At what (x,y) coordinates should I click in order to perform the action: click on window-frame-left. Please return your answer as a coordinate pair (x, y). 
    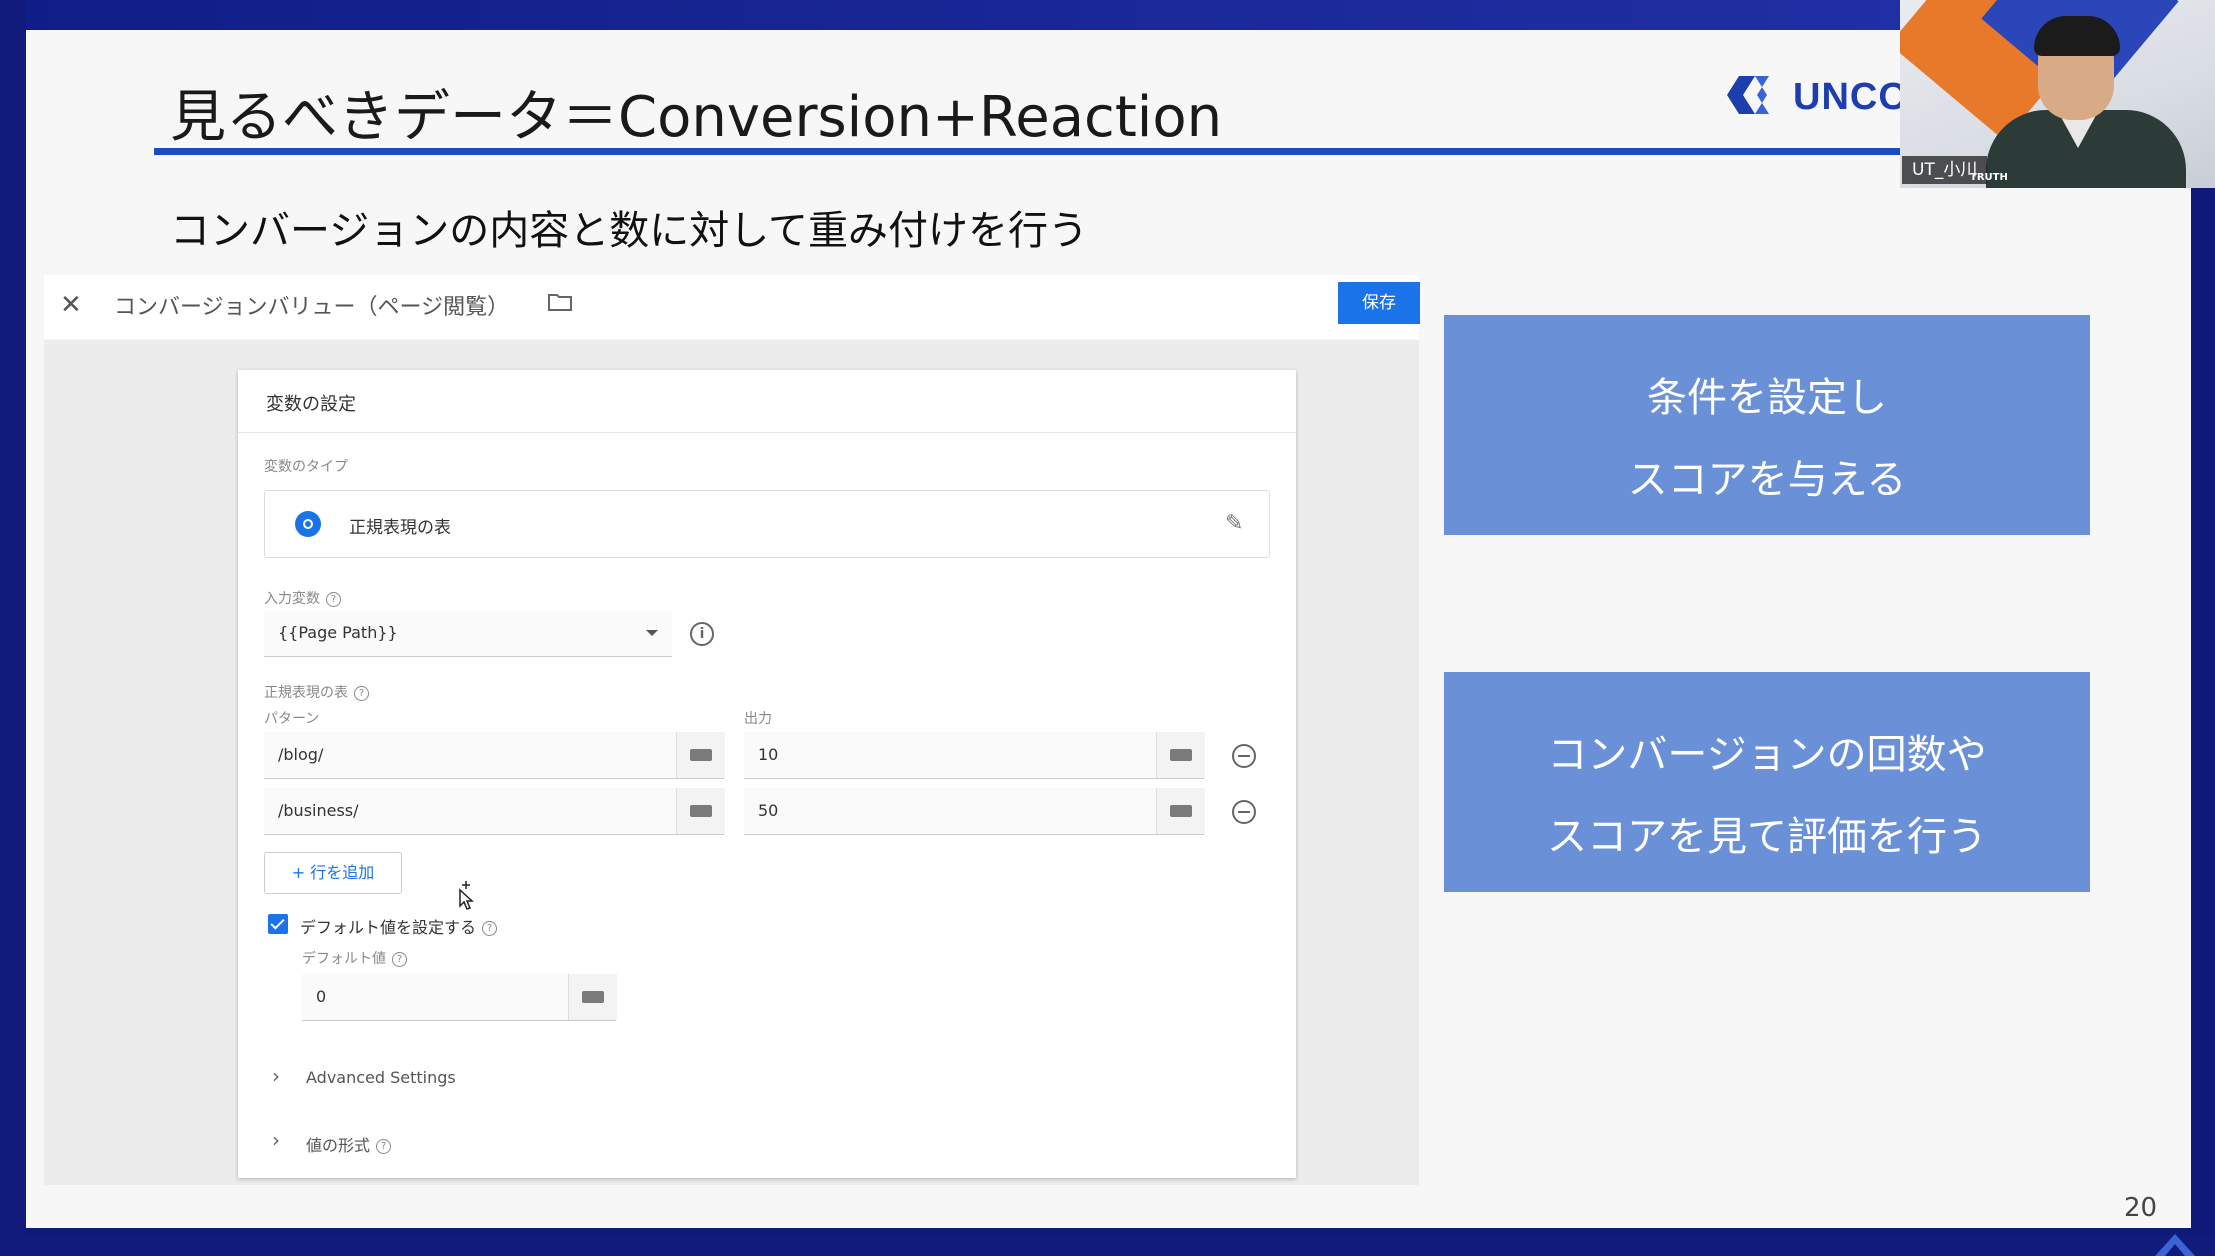
    Looking at the image, I should click on (13, 628).